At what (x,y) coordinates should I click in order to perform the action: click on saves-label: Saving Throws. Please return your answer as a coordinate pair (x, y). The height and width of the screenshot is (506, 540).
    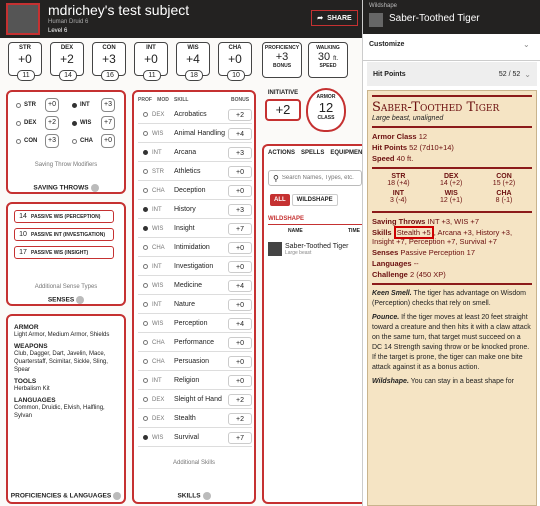
    Looking at the image, I should click on (399, 221).